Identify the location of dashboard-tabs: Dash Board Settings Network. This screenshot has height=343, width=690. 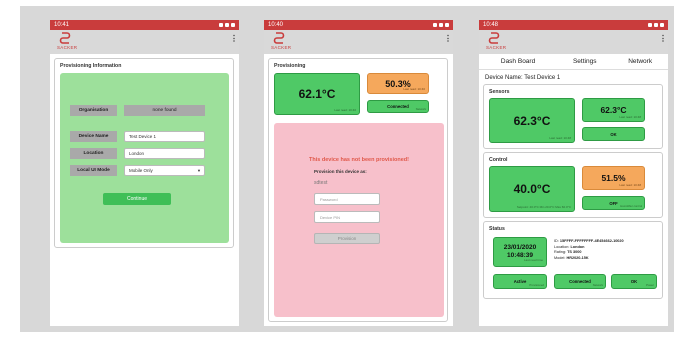
(573, 62).